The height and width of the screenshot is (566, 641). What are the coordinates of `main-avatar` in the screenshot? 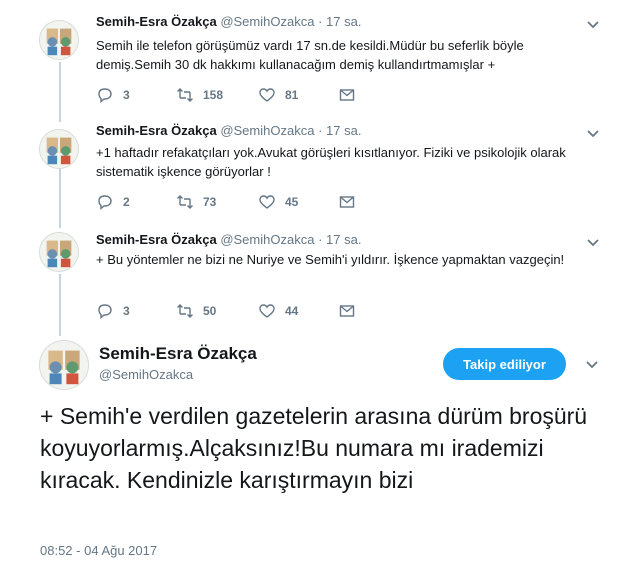 It's located at (64, 365).